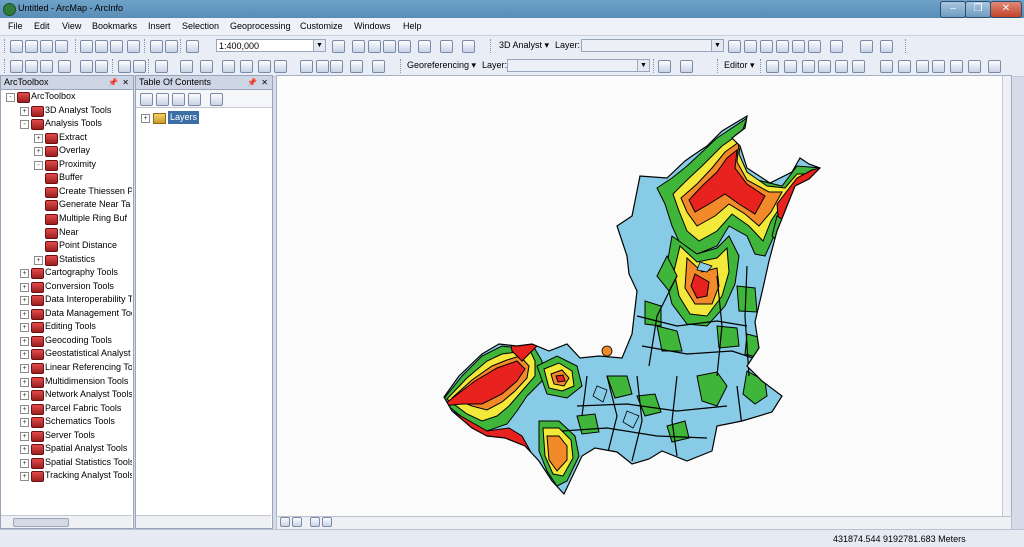  What do you see at coordinates (297, 522) in the screenshot?
I see `layout-view-icon` at bounding box center [297, 522].